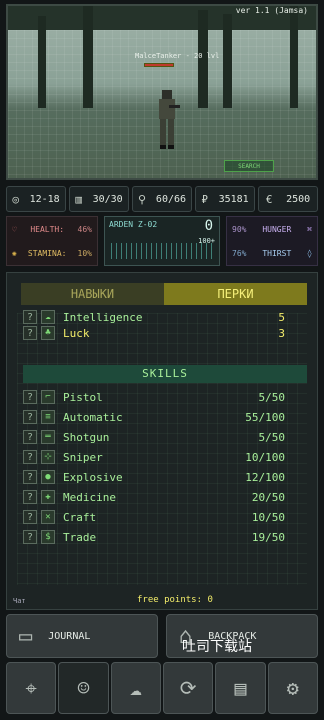 This screenshot has width=324, height=720. I want to click on stat-bar: ◎ 12-18 ▥ 30/30 ⚲ 60/66 ₽35181 €2500, so click(162, 199).